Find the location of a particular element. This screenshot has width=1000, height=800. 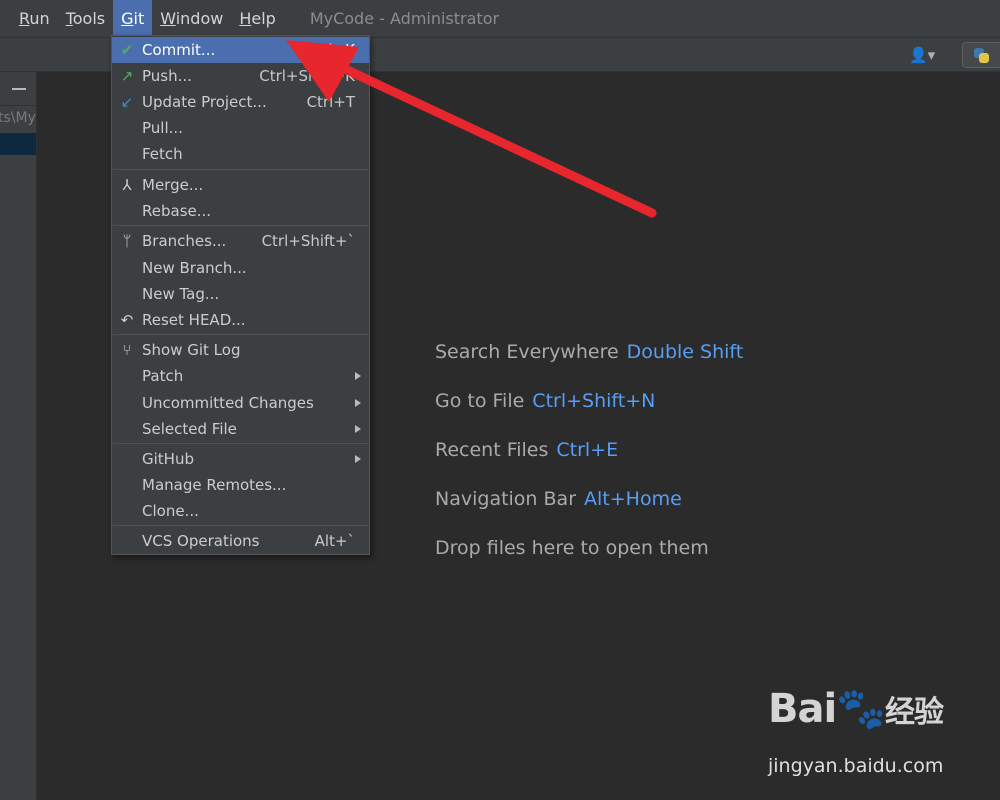

git-push-item: ↗ Push... Ctrl+Shift+K is located at coordinates (240, 76).